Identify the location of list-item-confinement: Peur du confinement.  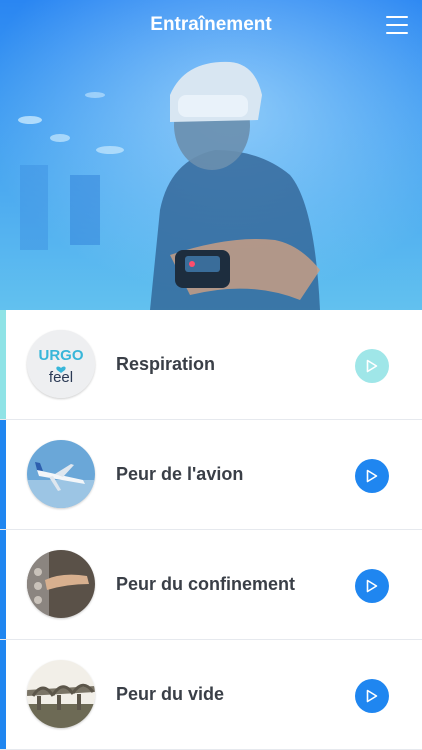
(211, 585).